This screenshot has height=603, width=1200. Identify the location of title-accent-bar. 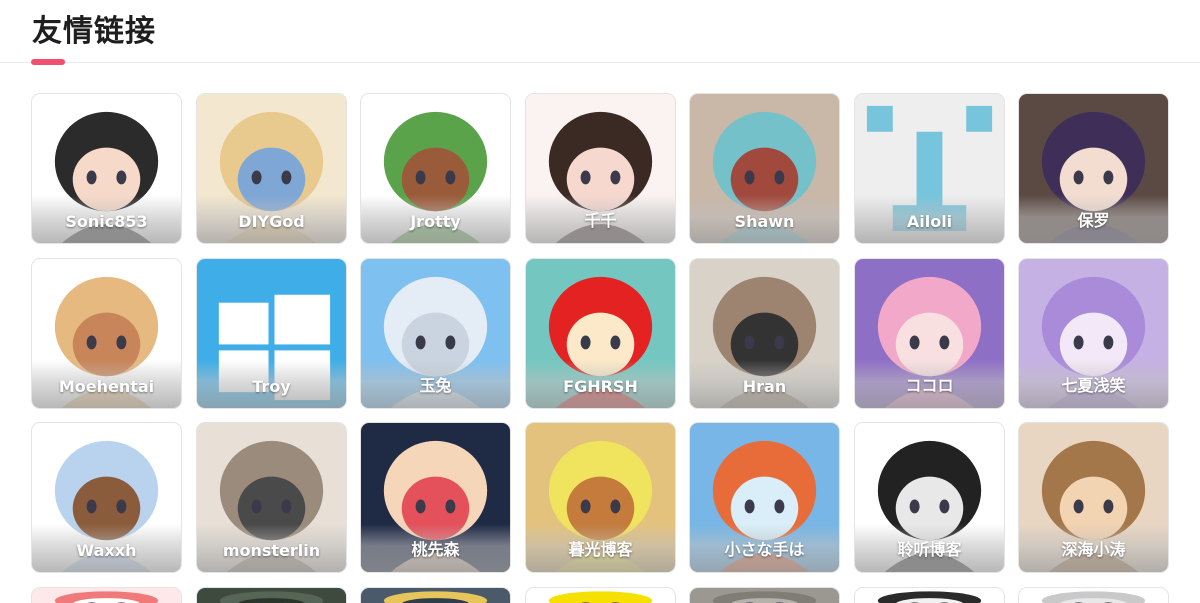
(48, 62).